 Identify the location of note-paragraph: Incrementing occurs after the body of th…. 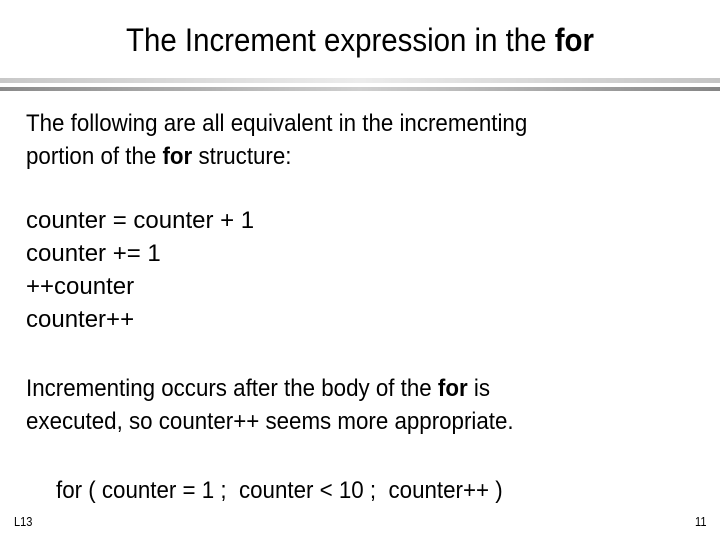
(270, 405).